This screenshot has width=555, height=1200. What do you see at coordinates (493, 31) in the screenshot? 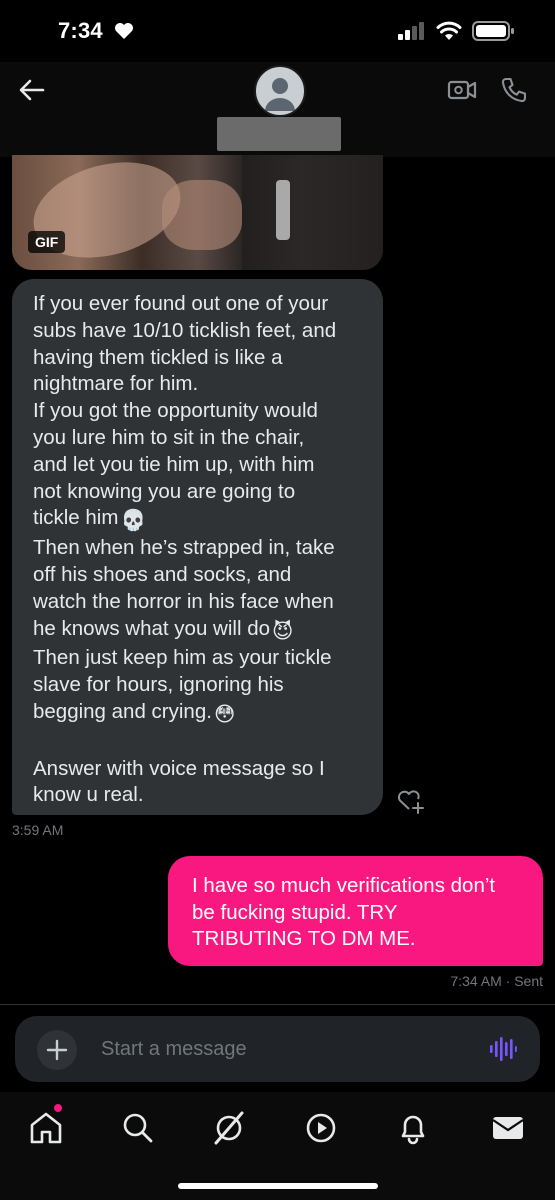
I see `battery-icon` at bounding box center [493, 31].